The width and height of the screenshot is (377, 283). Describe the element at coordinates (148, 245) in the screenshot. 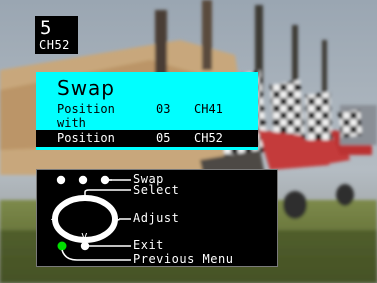

I see `exit-key-label: Exit` at that location.